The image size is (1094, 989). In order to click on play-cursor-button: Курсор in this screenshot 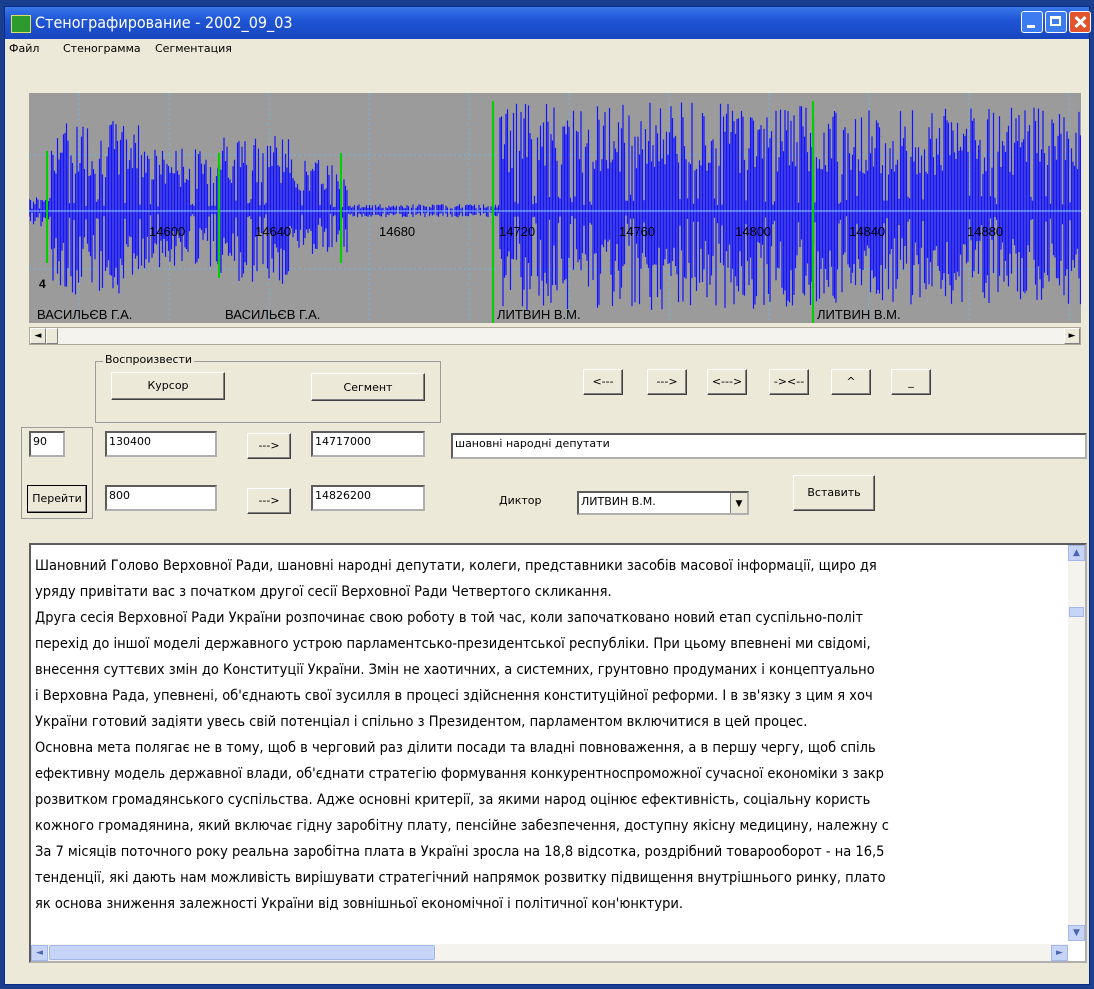, I will do `click(168, 386)`.